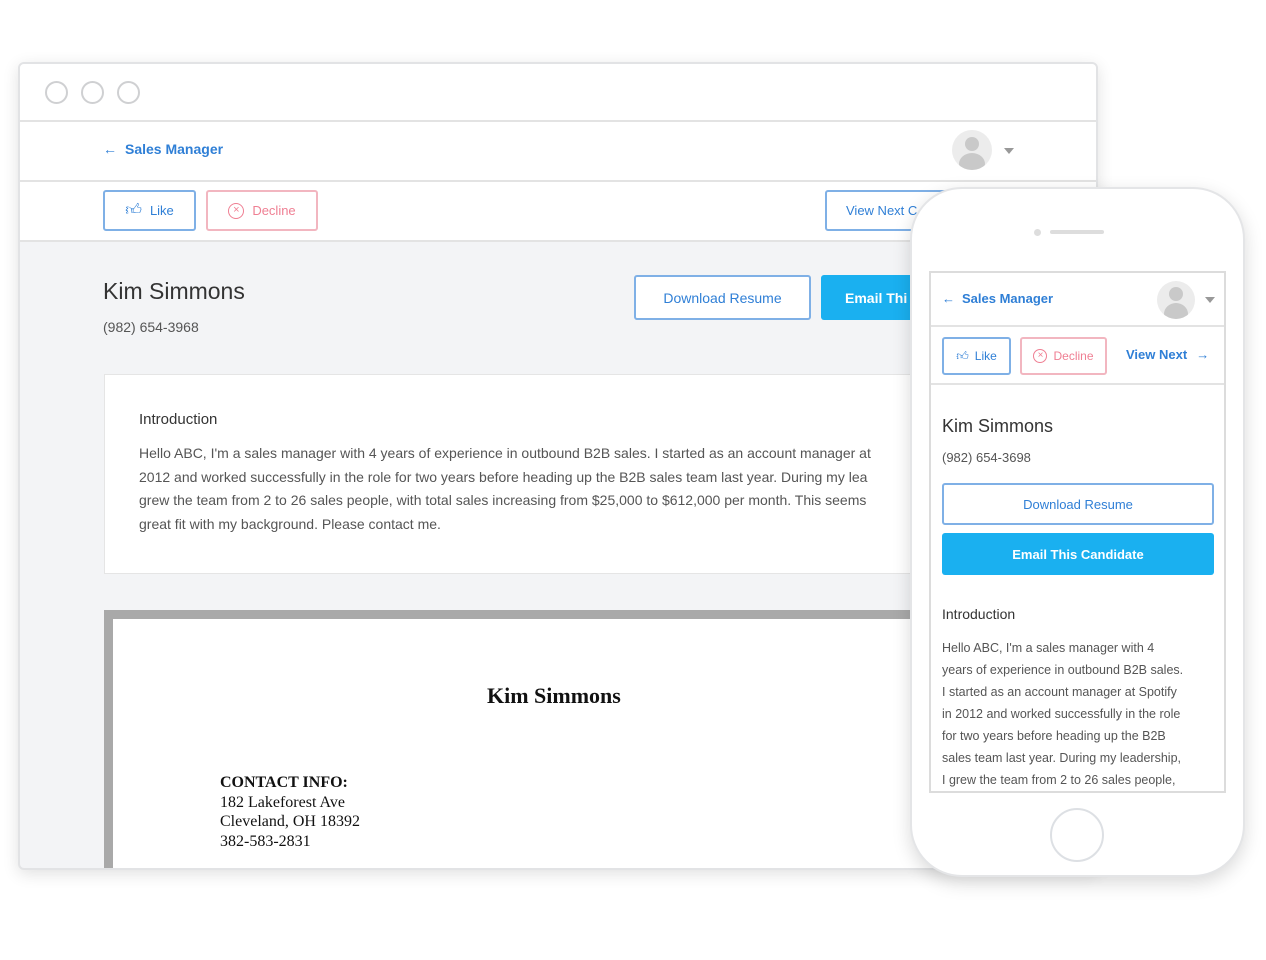 This screenshot has height=960, width=1266. What do you see at coordinates (128, 92) in the screenshot?
I see `window-maximize-button` at bounding box center [128, 92].